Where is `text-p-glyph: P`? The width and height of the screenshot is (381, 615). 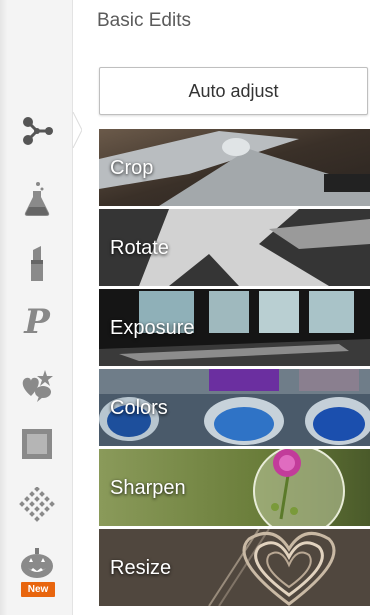 text-p-glyph: P is located at coordinates (37, 322).